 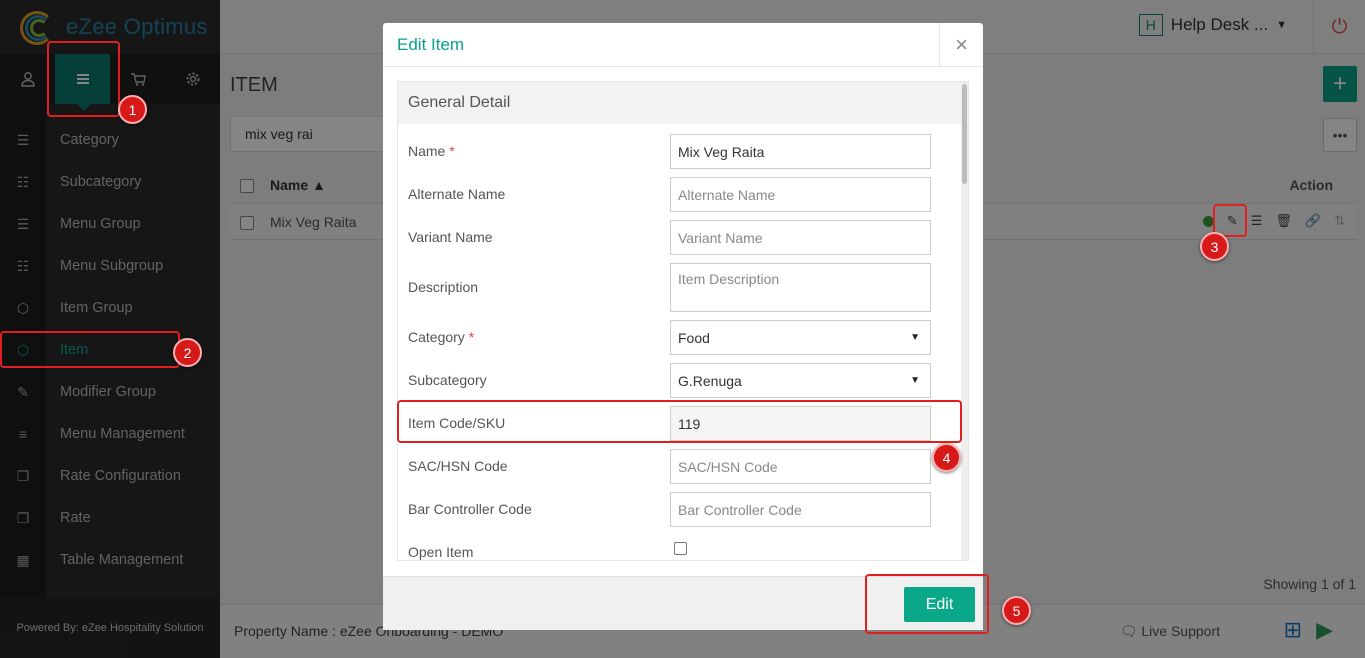 What do you see at coordinates (800, 287) in the screenshot?
I see `description-textarea: Item Description` at bounding box center [800, 287].